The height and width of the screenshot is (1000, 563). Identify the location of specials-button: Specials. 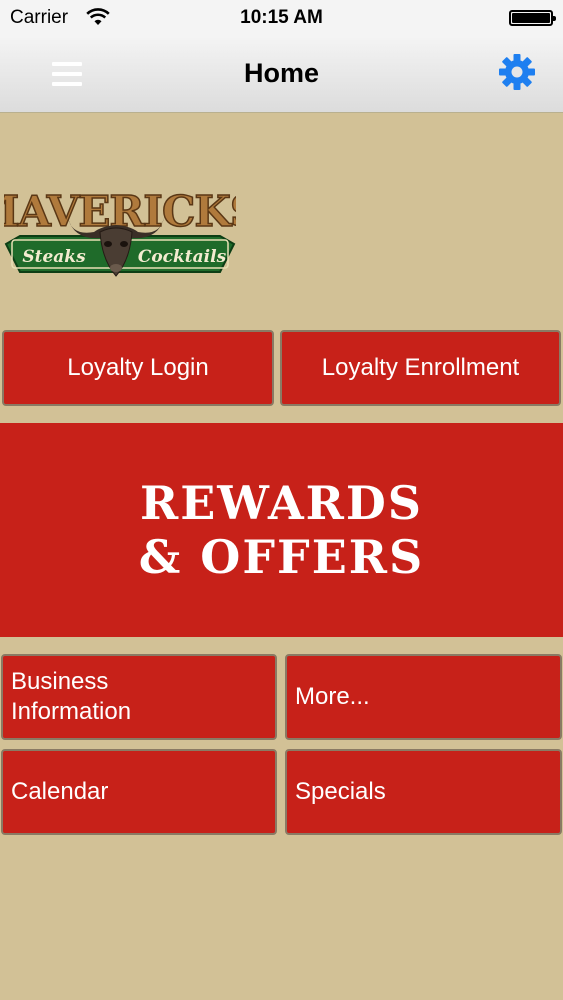
(423, 792).